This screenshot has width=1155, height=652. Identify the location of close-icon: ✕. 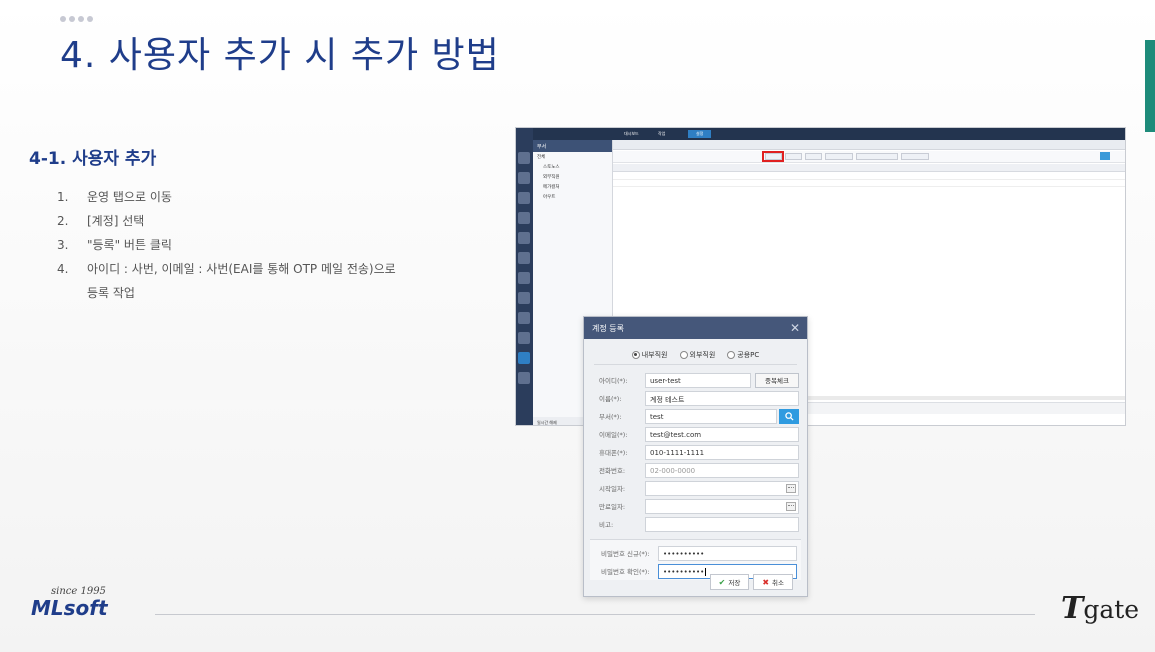
(795, 328).